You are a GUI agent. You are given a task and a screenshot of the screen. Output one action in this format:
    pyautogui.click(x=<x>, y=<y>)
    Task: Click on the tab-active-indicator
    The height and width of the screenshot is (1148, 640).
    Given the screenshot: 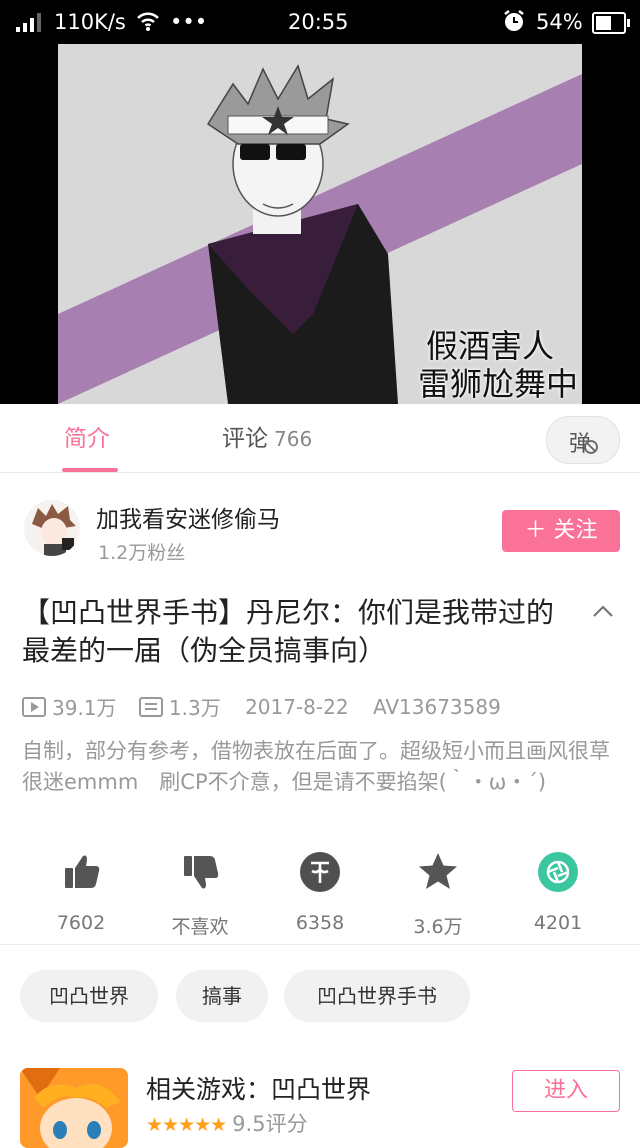 What is the action you would take?
    pyautogui.click(x=90, y=470)
    